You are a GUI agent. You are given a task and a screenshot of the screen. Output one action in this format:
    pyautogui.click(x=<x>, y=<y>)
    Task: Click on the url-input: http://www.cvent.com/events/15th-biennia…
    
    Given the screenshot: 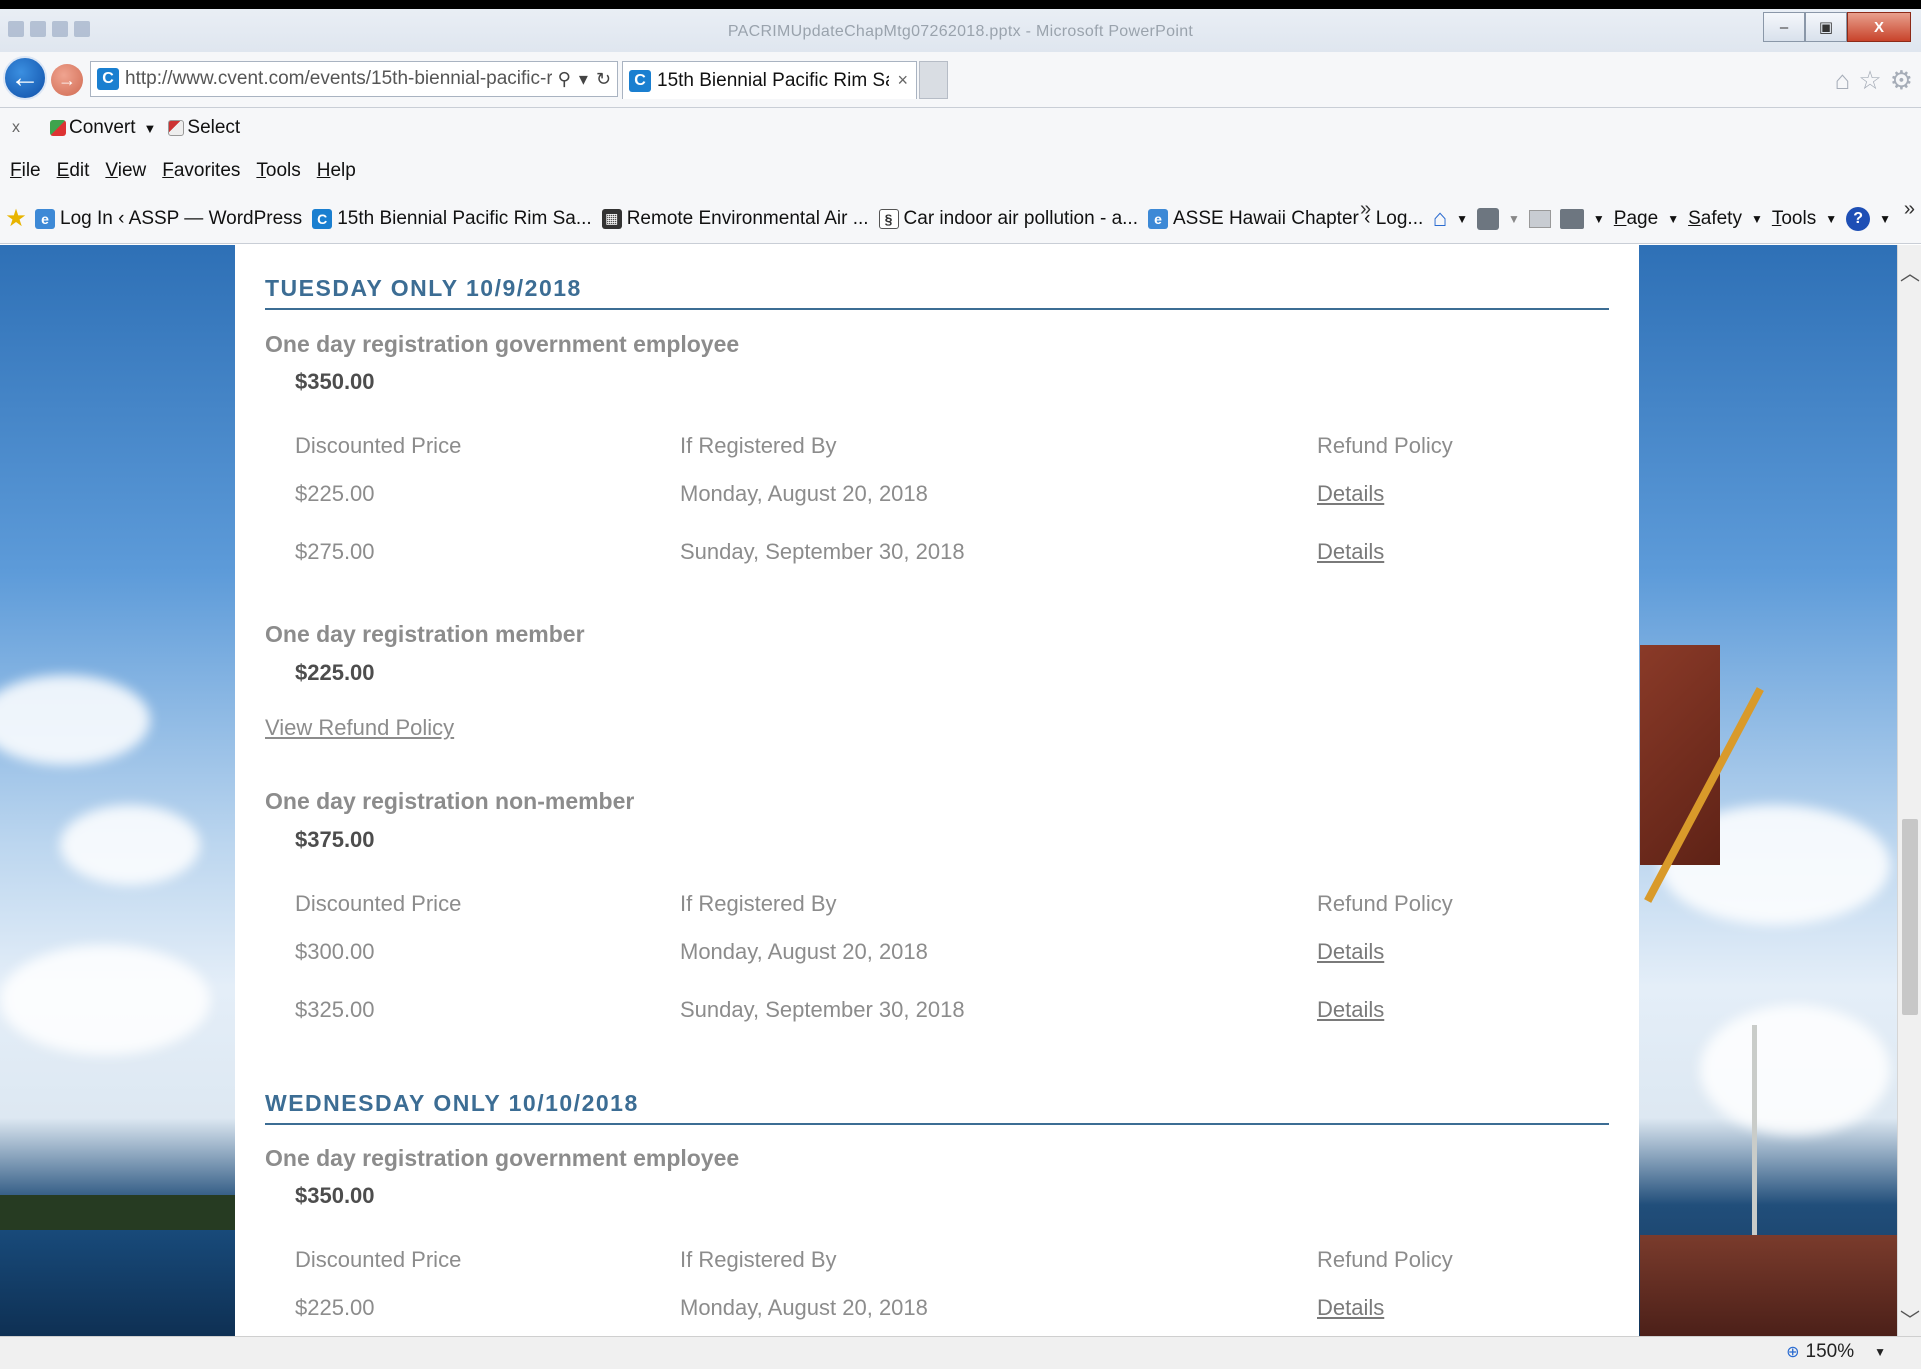 What is the action you would take?
    pyautogui.click(x=338, y=79)
    